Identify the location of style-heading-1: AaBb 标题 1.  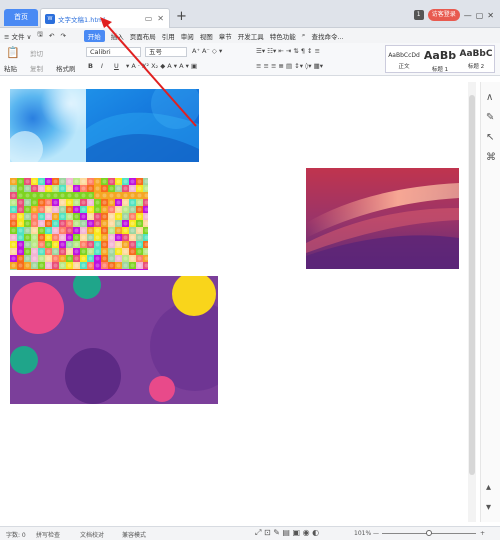
(440, 59).